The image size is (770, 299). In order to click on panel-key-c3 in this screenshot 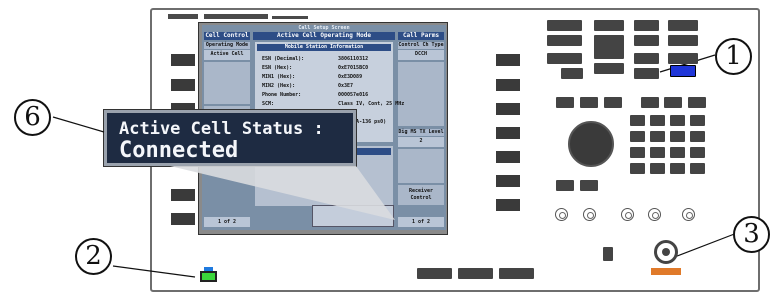, I will do `click(646, 58)`.